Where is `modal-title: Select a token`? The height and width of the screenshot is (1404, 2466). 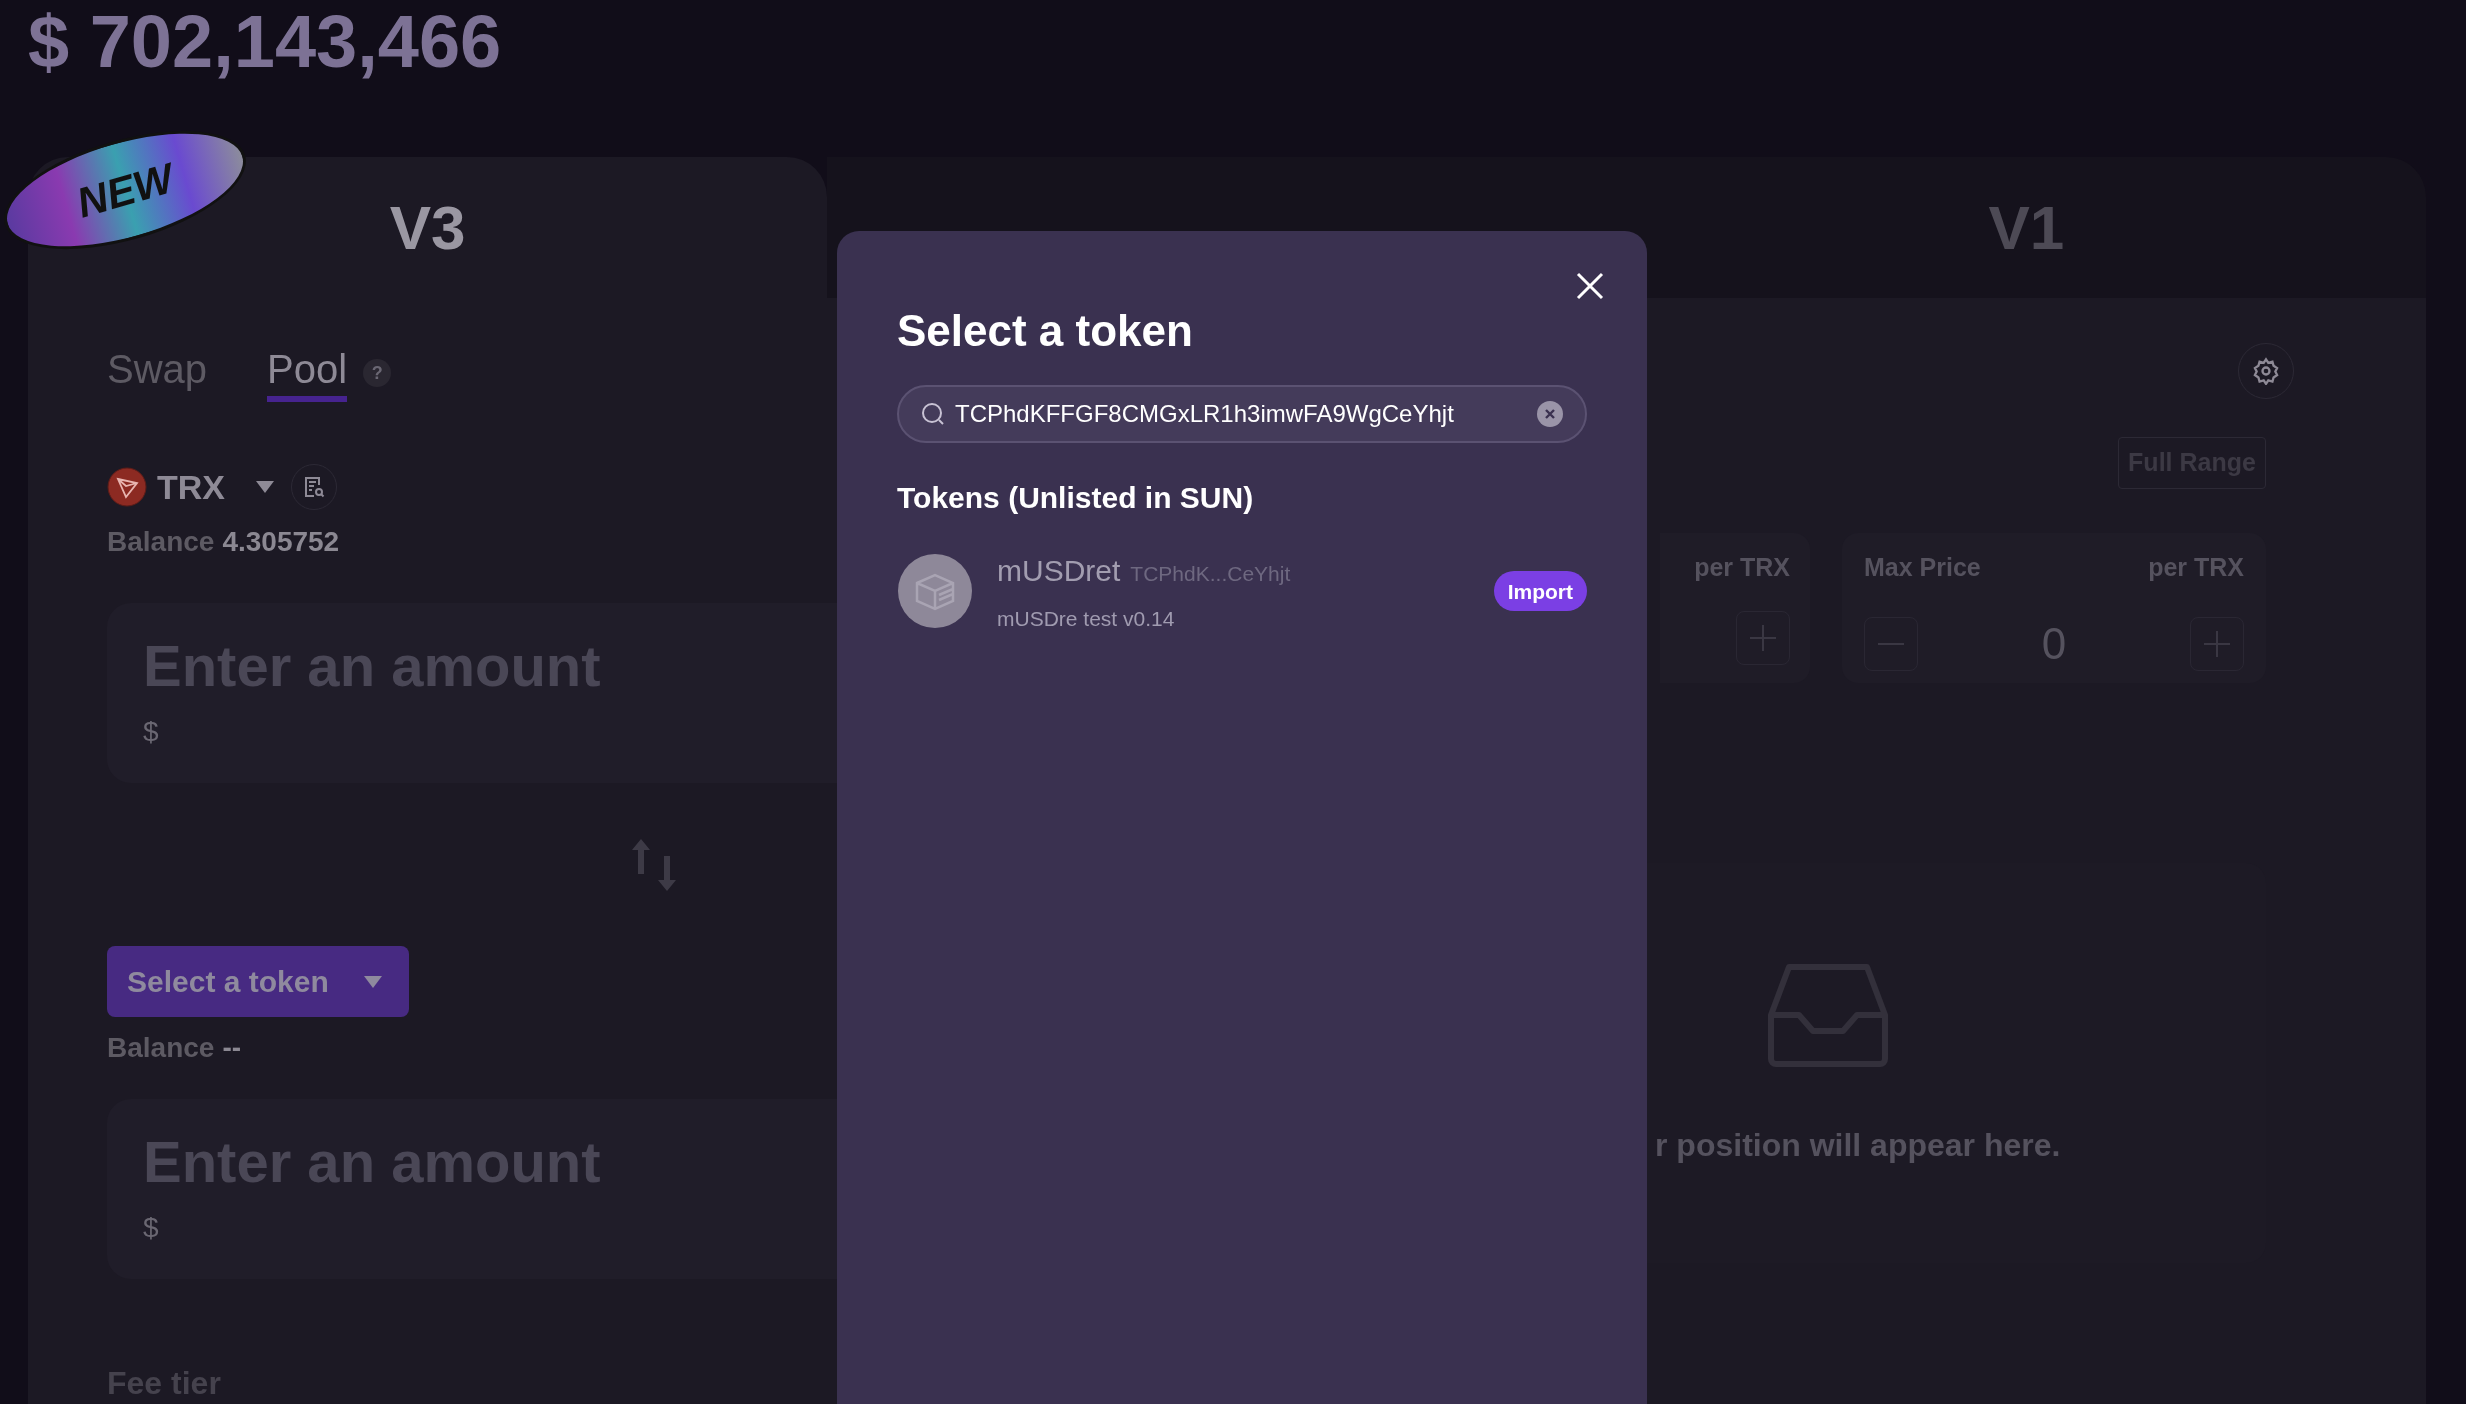 modal-title: Select a token is located at coordinates (1045, 331).